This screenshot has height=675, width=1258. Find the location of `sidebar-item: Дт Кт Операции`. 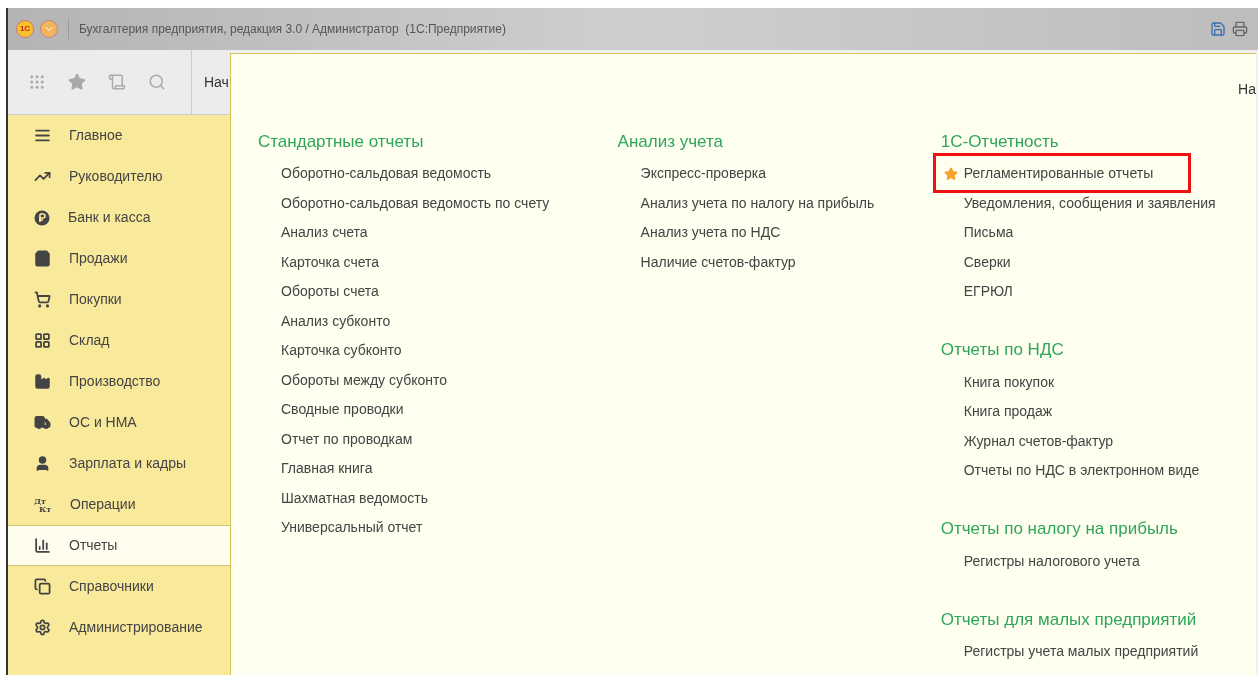

sidebar-item: Дт Кт Операции is located at coordinates (119, 504).